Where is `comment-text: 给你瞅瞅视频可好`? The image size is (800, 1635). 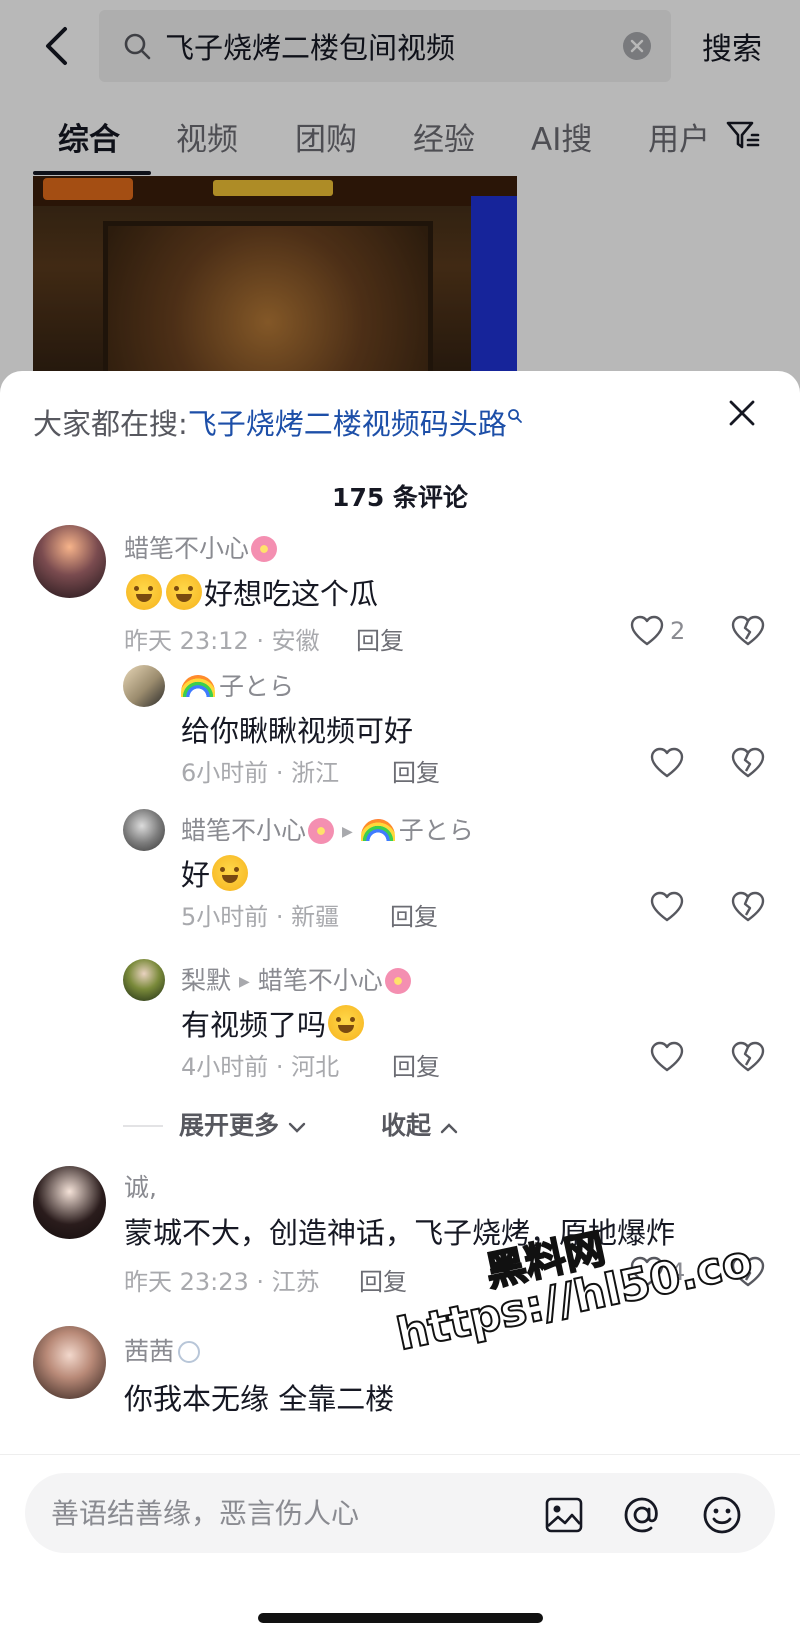 comment-text: 给你瞅瞅视频可好 is located at coordinates (297, 731).